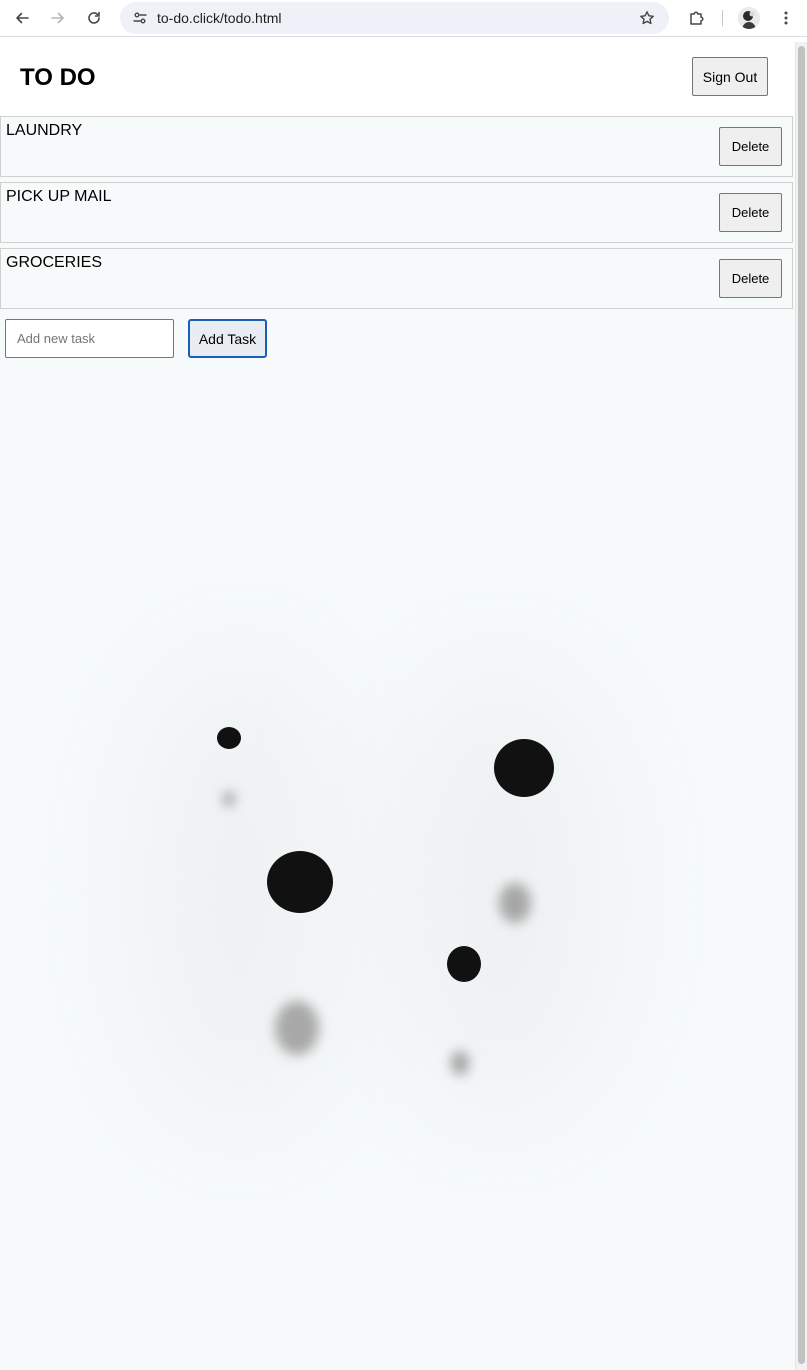 The image size is (807, 1370). What do you see at coordinates (396, 278) in the screenshot?
I see `task-item: GROCERIES Delete` at bounding box center [396, 278].